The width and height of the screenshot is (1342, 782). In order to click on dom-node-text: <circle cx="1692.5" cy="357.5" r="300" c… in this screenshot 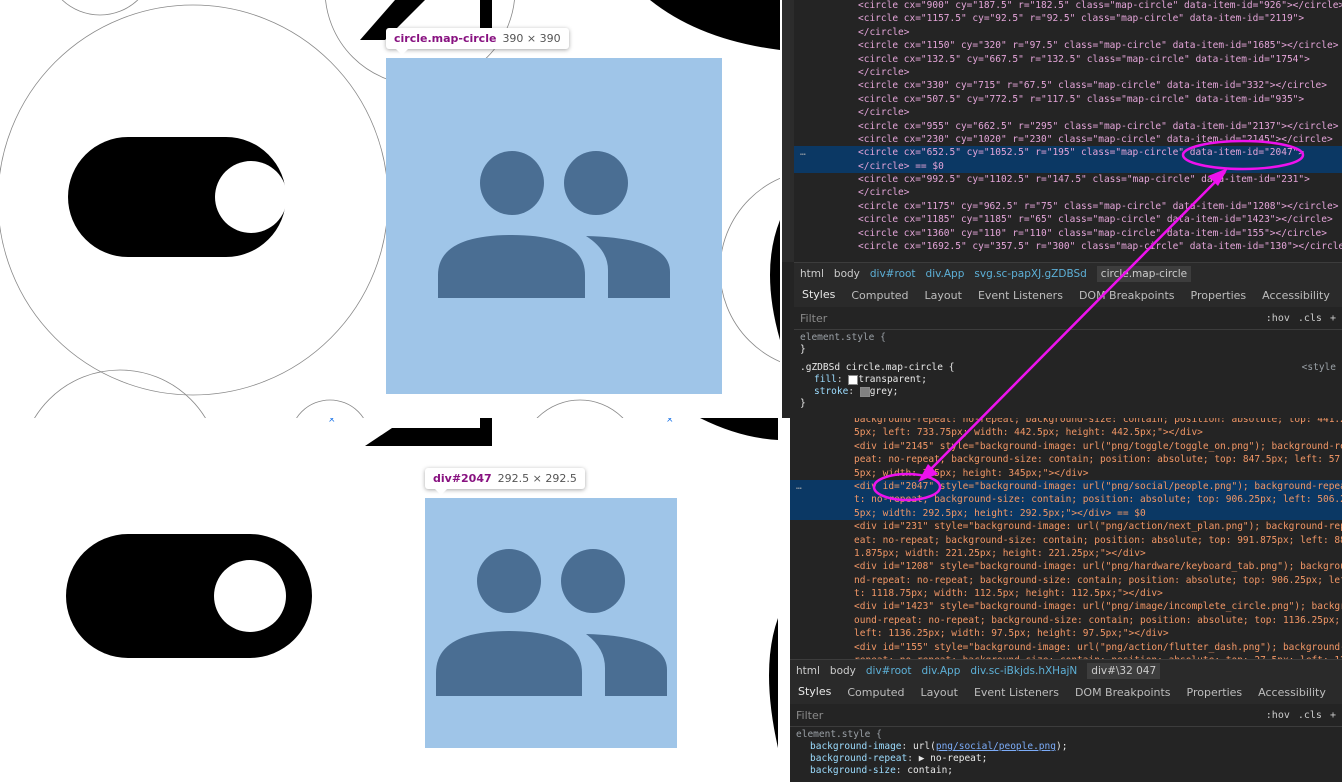, I will do `click(1100, 247)`.